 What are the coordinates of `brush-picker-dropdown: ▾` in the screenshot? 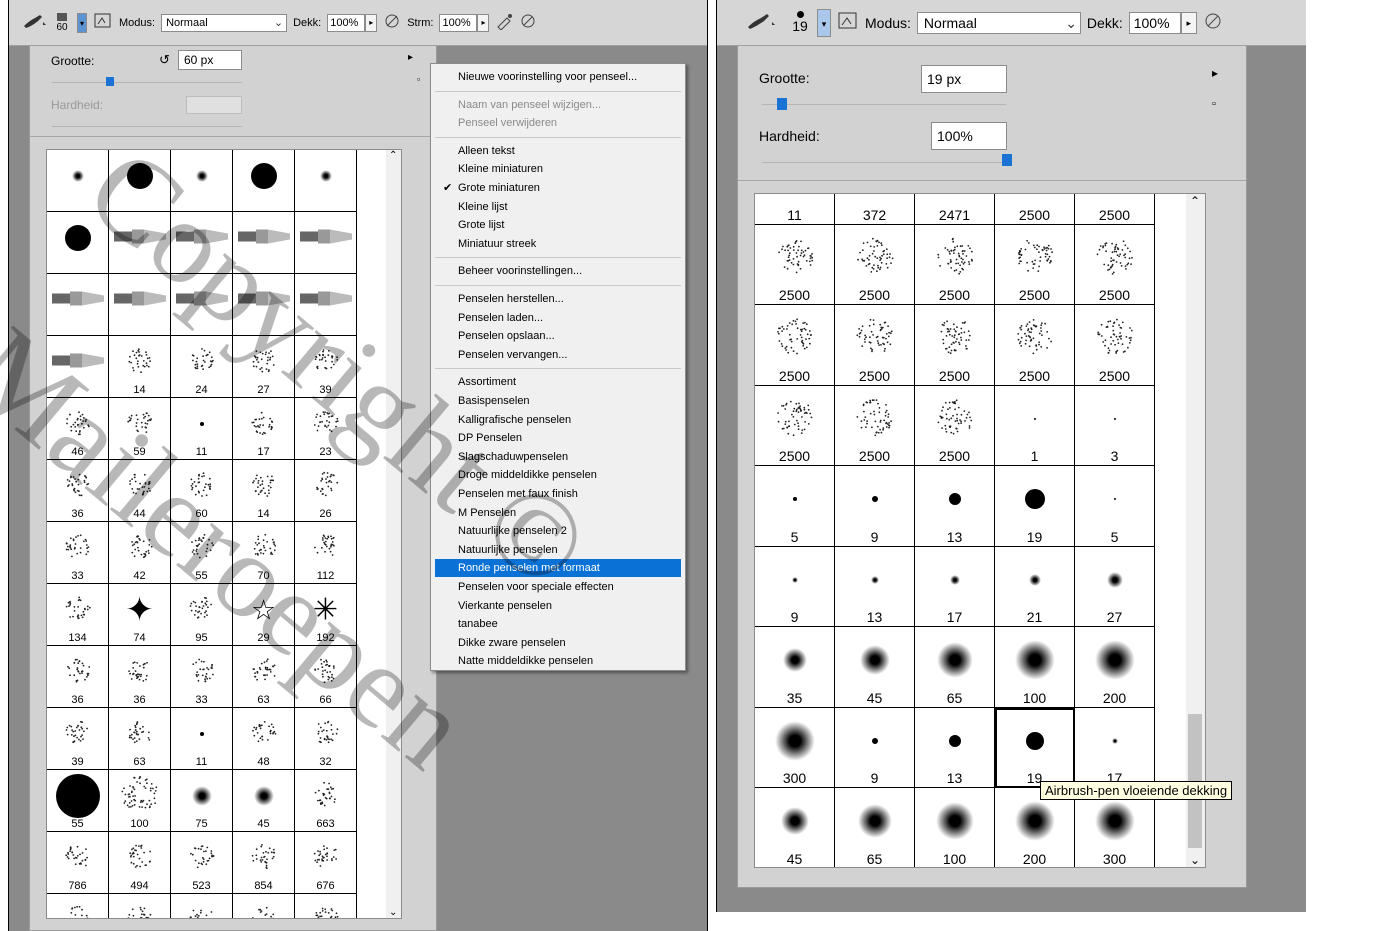 It's located at (824, 22).